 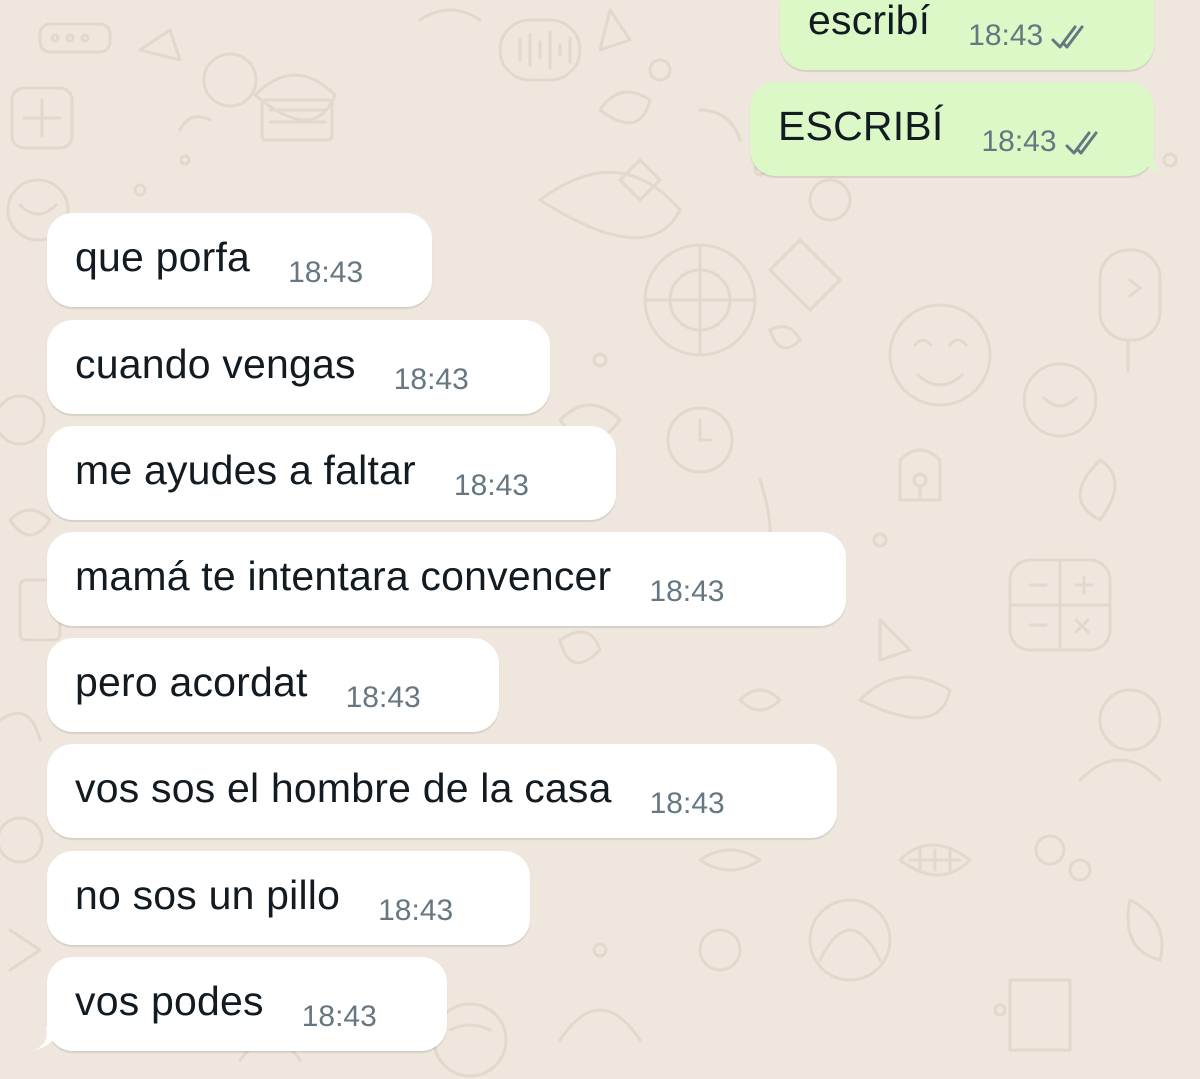 I want to click on message-text: vos podes, so click(x=169, y=1001).